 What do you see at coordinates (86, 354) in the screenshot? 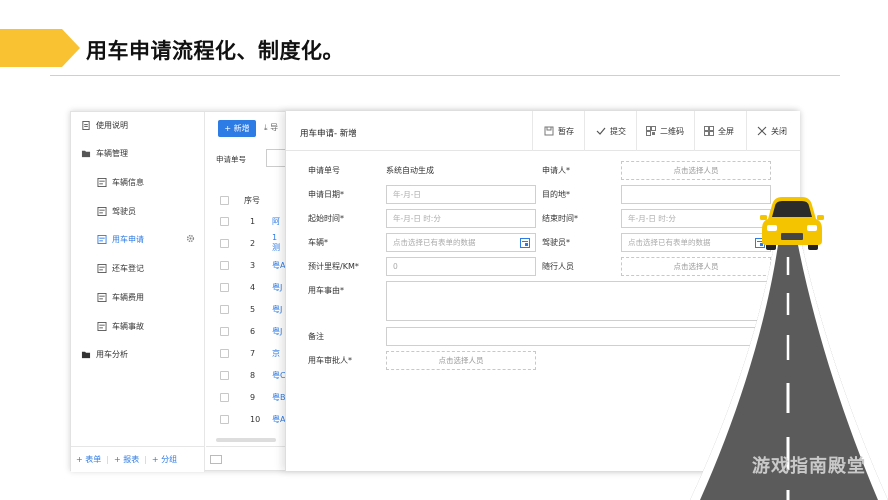
I see `folder-icon` at bounding box center [86, 354].